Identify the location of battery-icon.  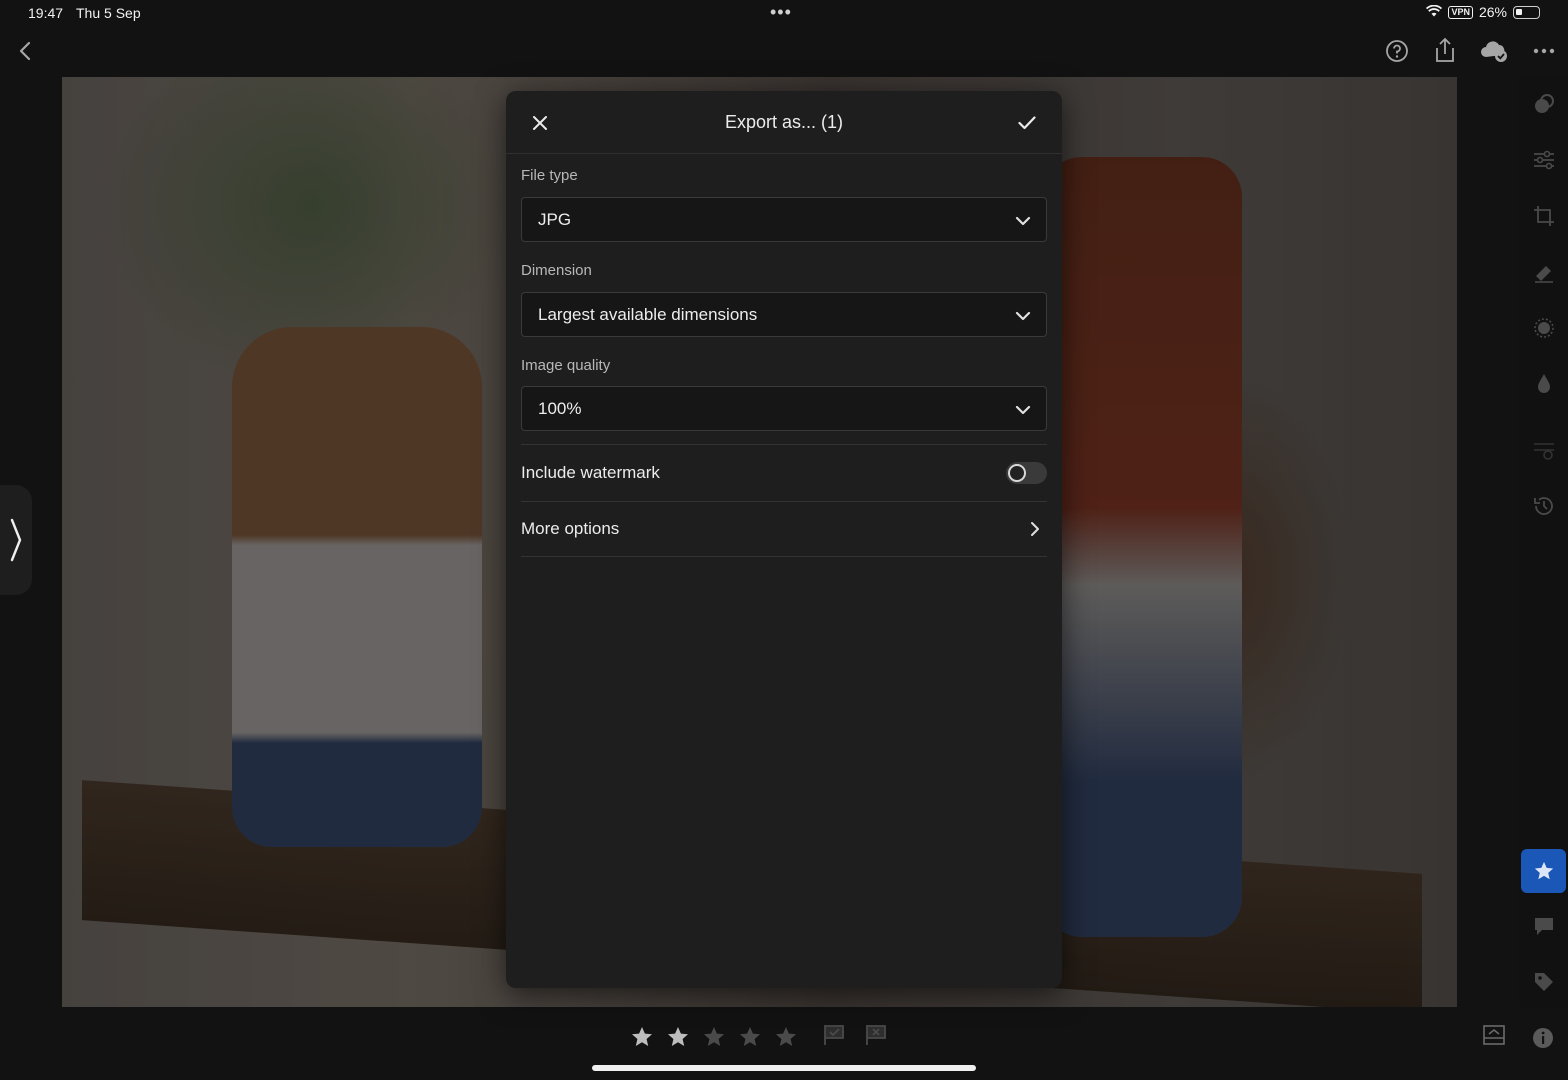
(1526, 12).